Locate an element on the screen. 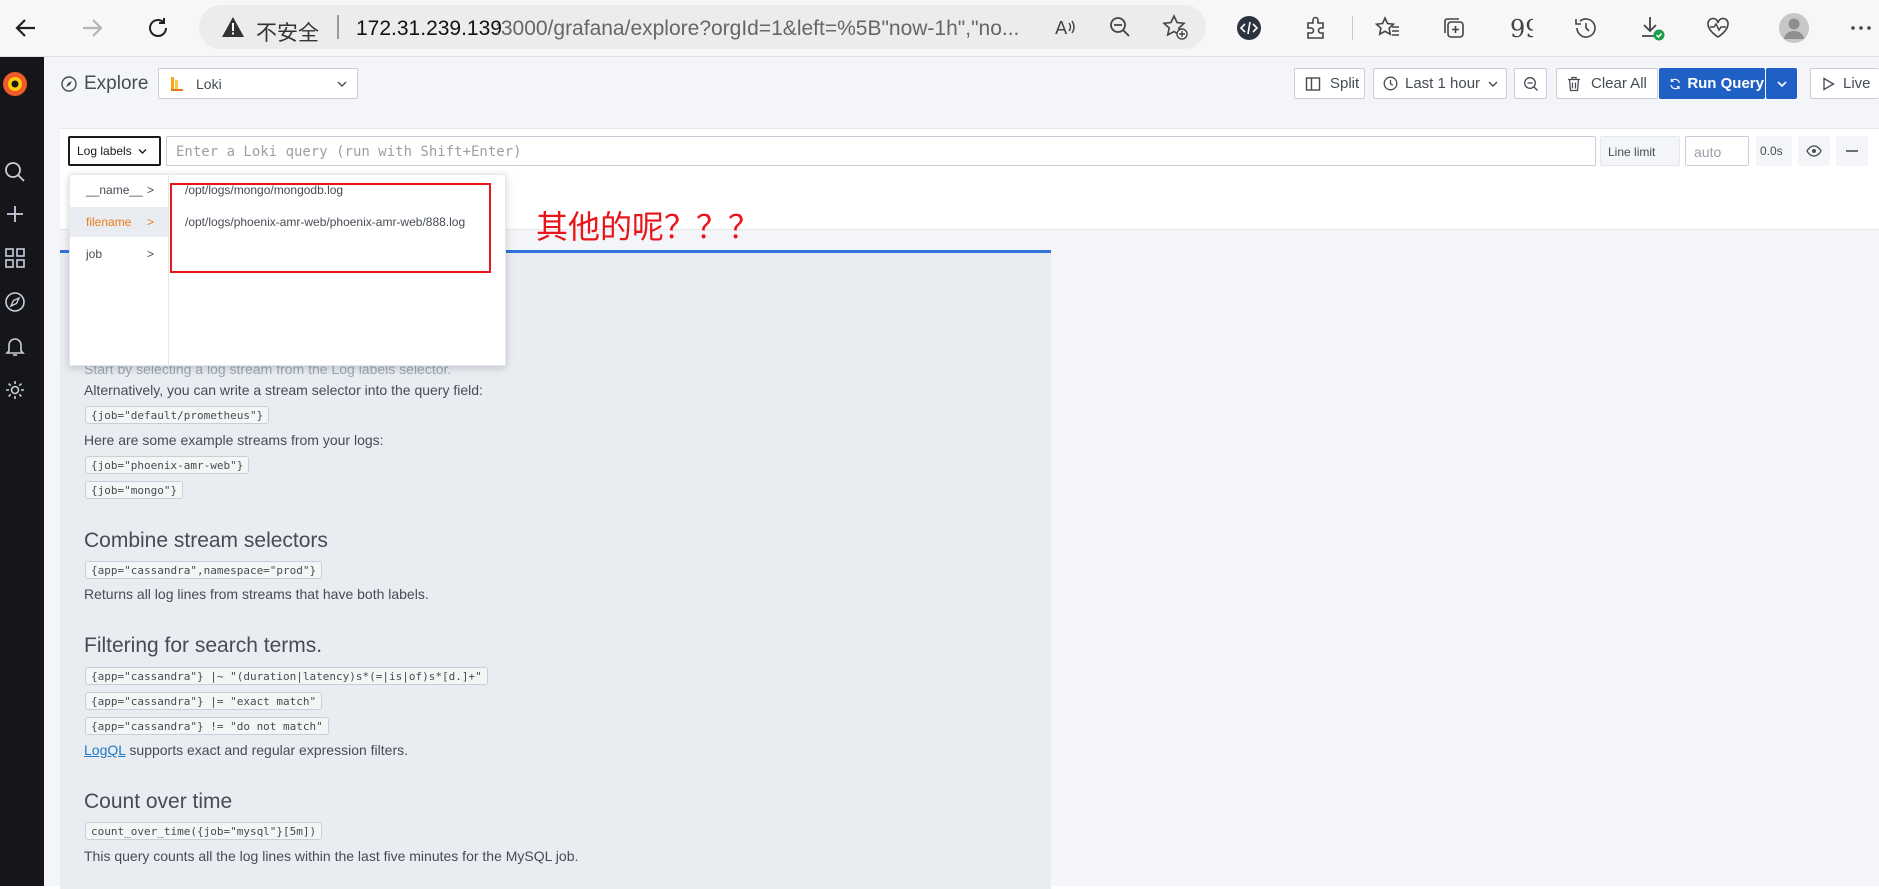 The width and height of the screenshot is (1879, 889). example-query-chip: {job="mongo"} is located at coordinates (134, 490).